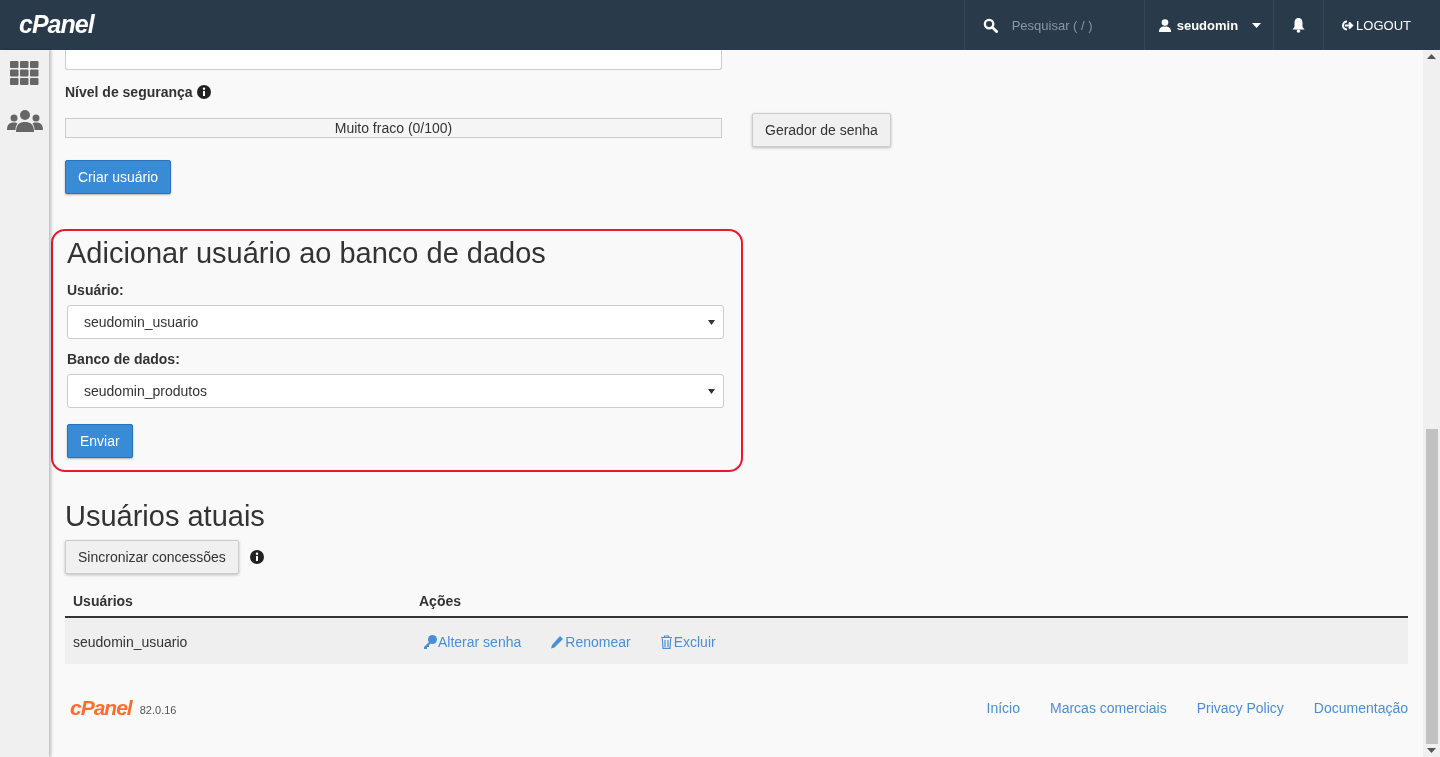  Describe the element at coordinates (393, 128) in the screenshot. I see `strength-reading: Muito fraco (0/100)` at that location.